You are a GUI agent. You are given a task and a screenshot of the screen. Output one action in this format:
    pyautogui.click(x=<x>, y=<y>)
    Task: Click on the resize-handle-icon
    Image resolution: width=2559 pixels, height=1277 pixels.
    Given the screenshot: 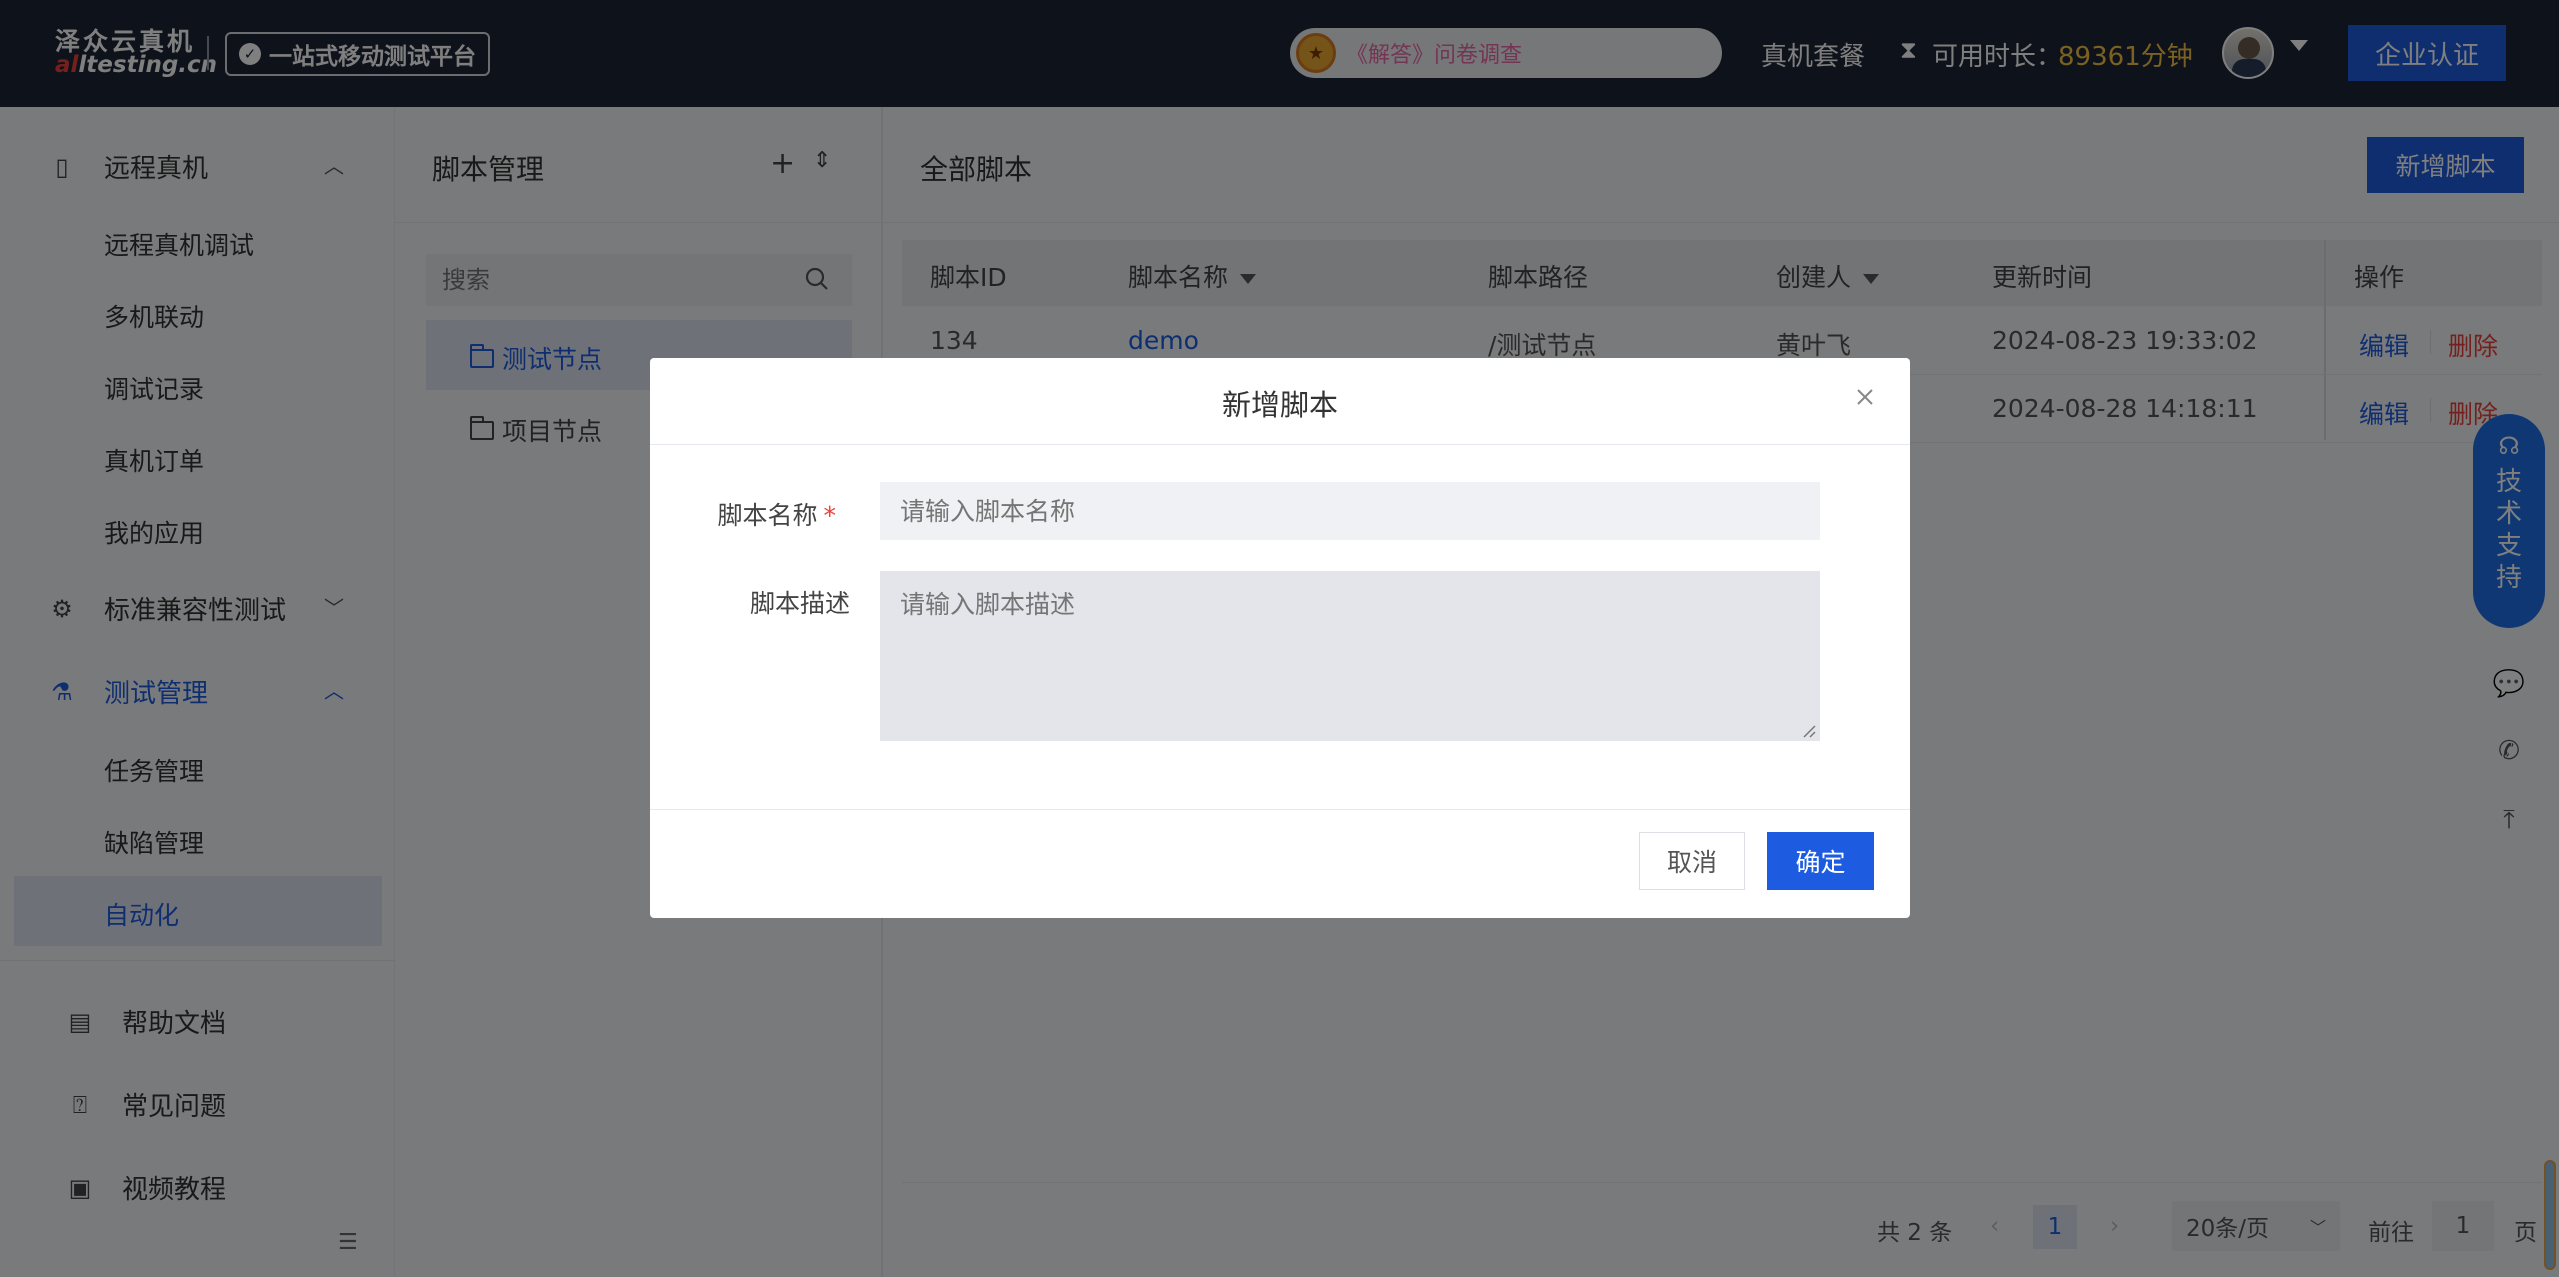 What is the action you would take?
    pyautogui.click(x=1808, y=730)
    